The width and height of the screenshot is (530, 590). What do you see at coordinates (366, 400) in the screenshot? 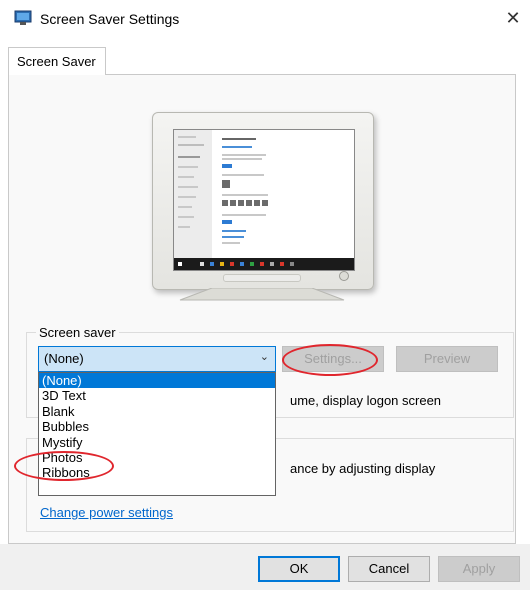
I see `wait-logon-text: ume, display logon screen` at bounding box center [366, 400].